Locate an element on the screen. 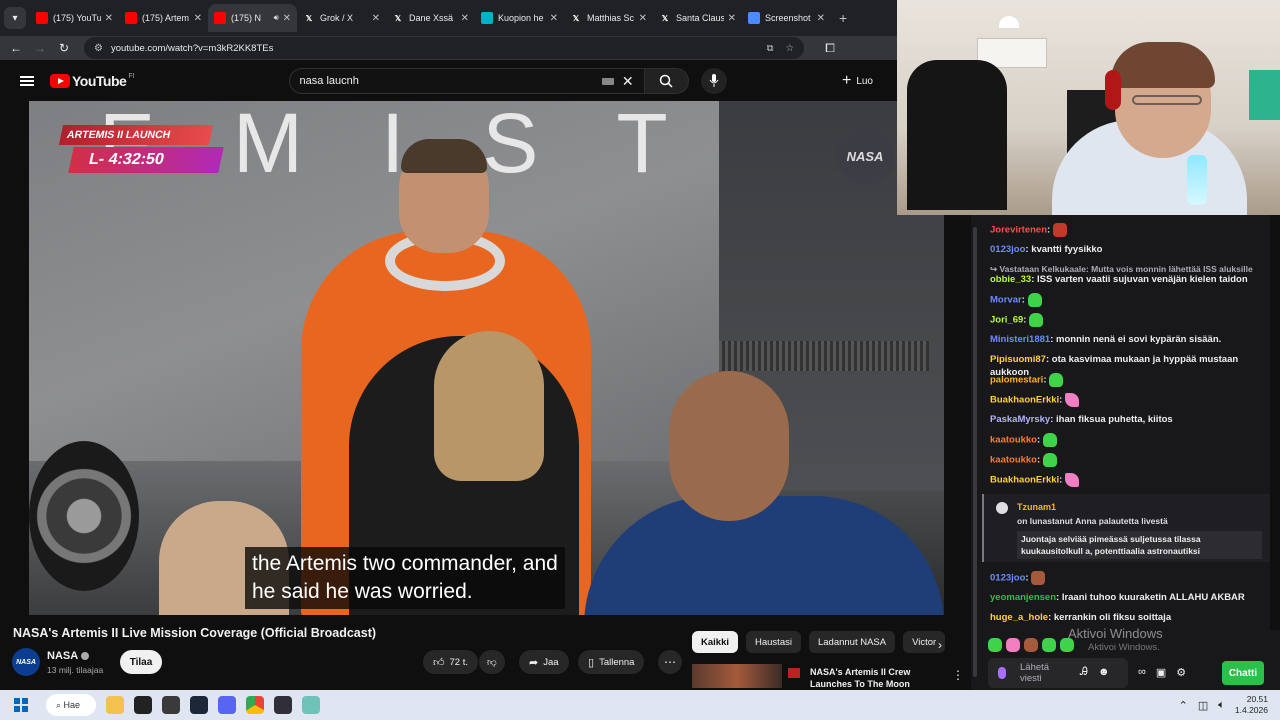  chat-username: Jori_69 is located at coordinates (1006, 320).